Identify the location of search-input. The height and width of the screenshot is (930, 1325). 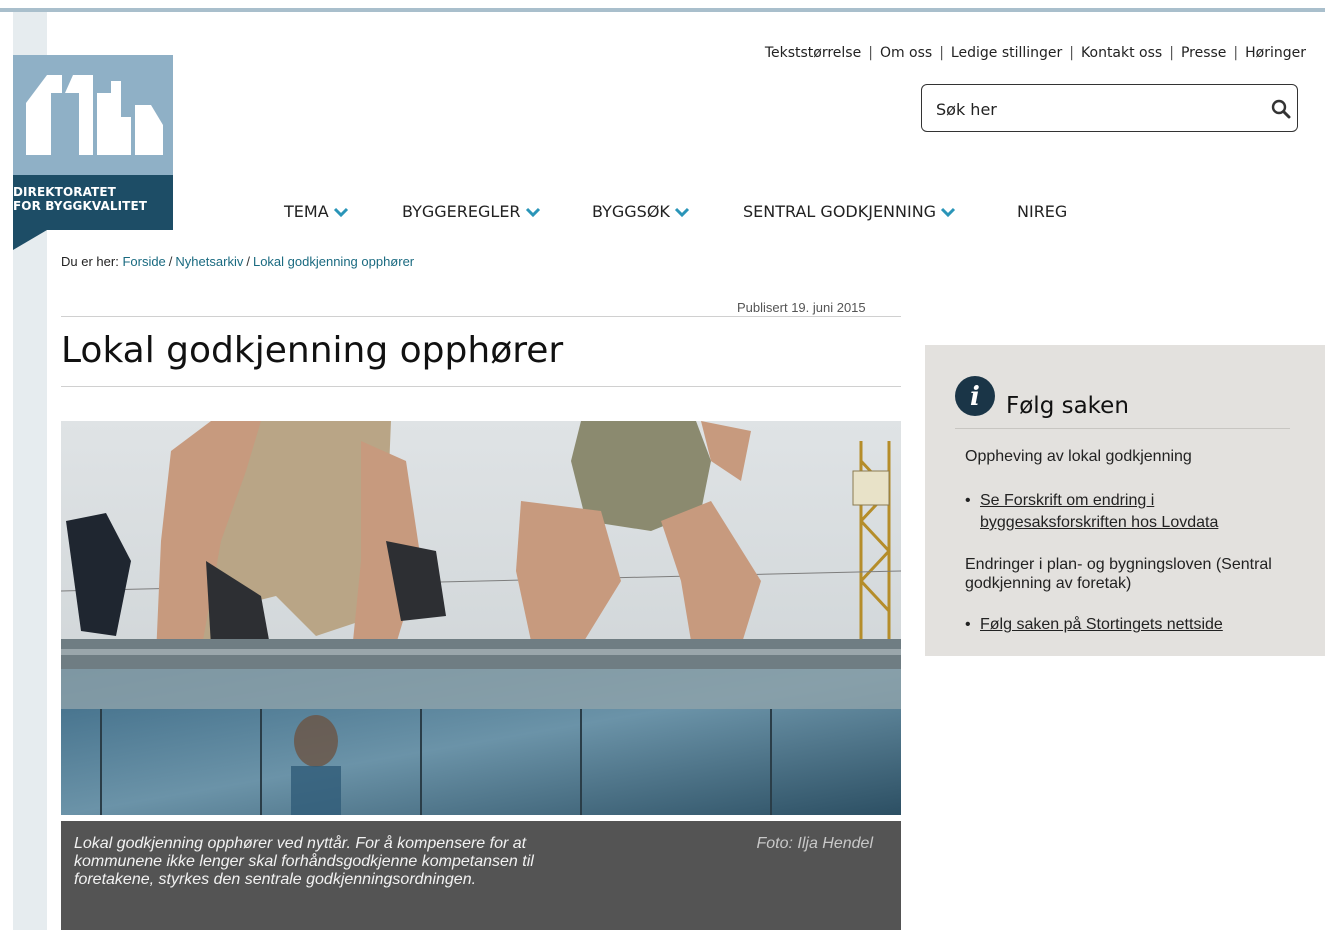
(1096, 109).